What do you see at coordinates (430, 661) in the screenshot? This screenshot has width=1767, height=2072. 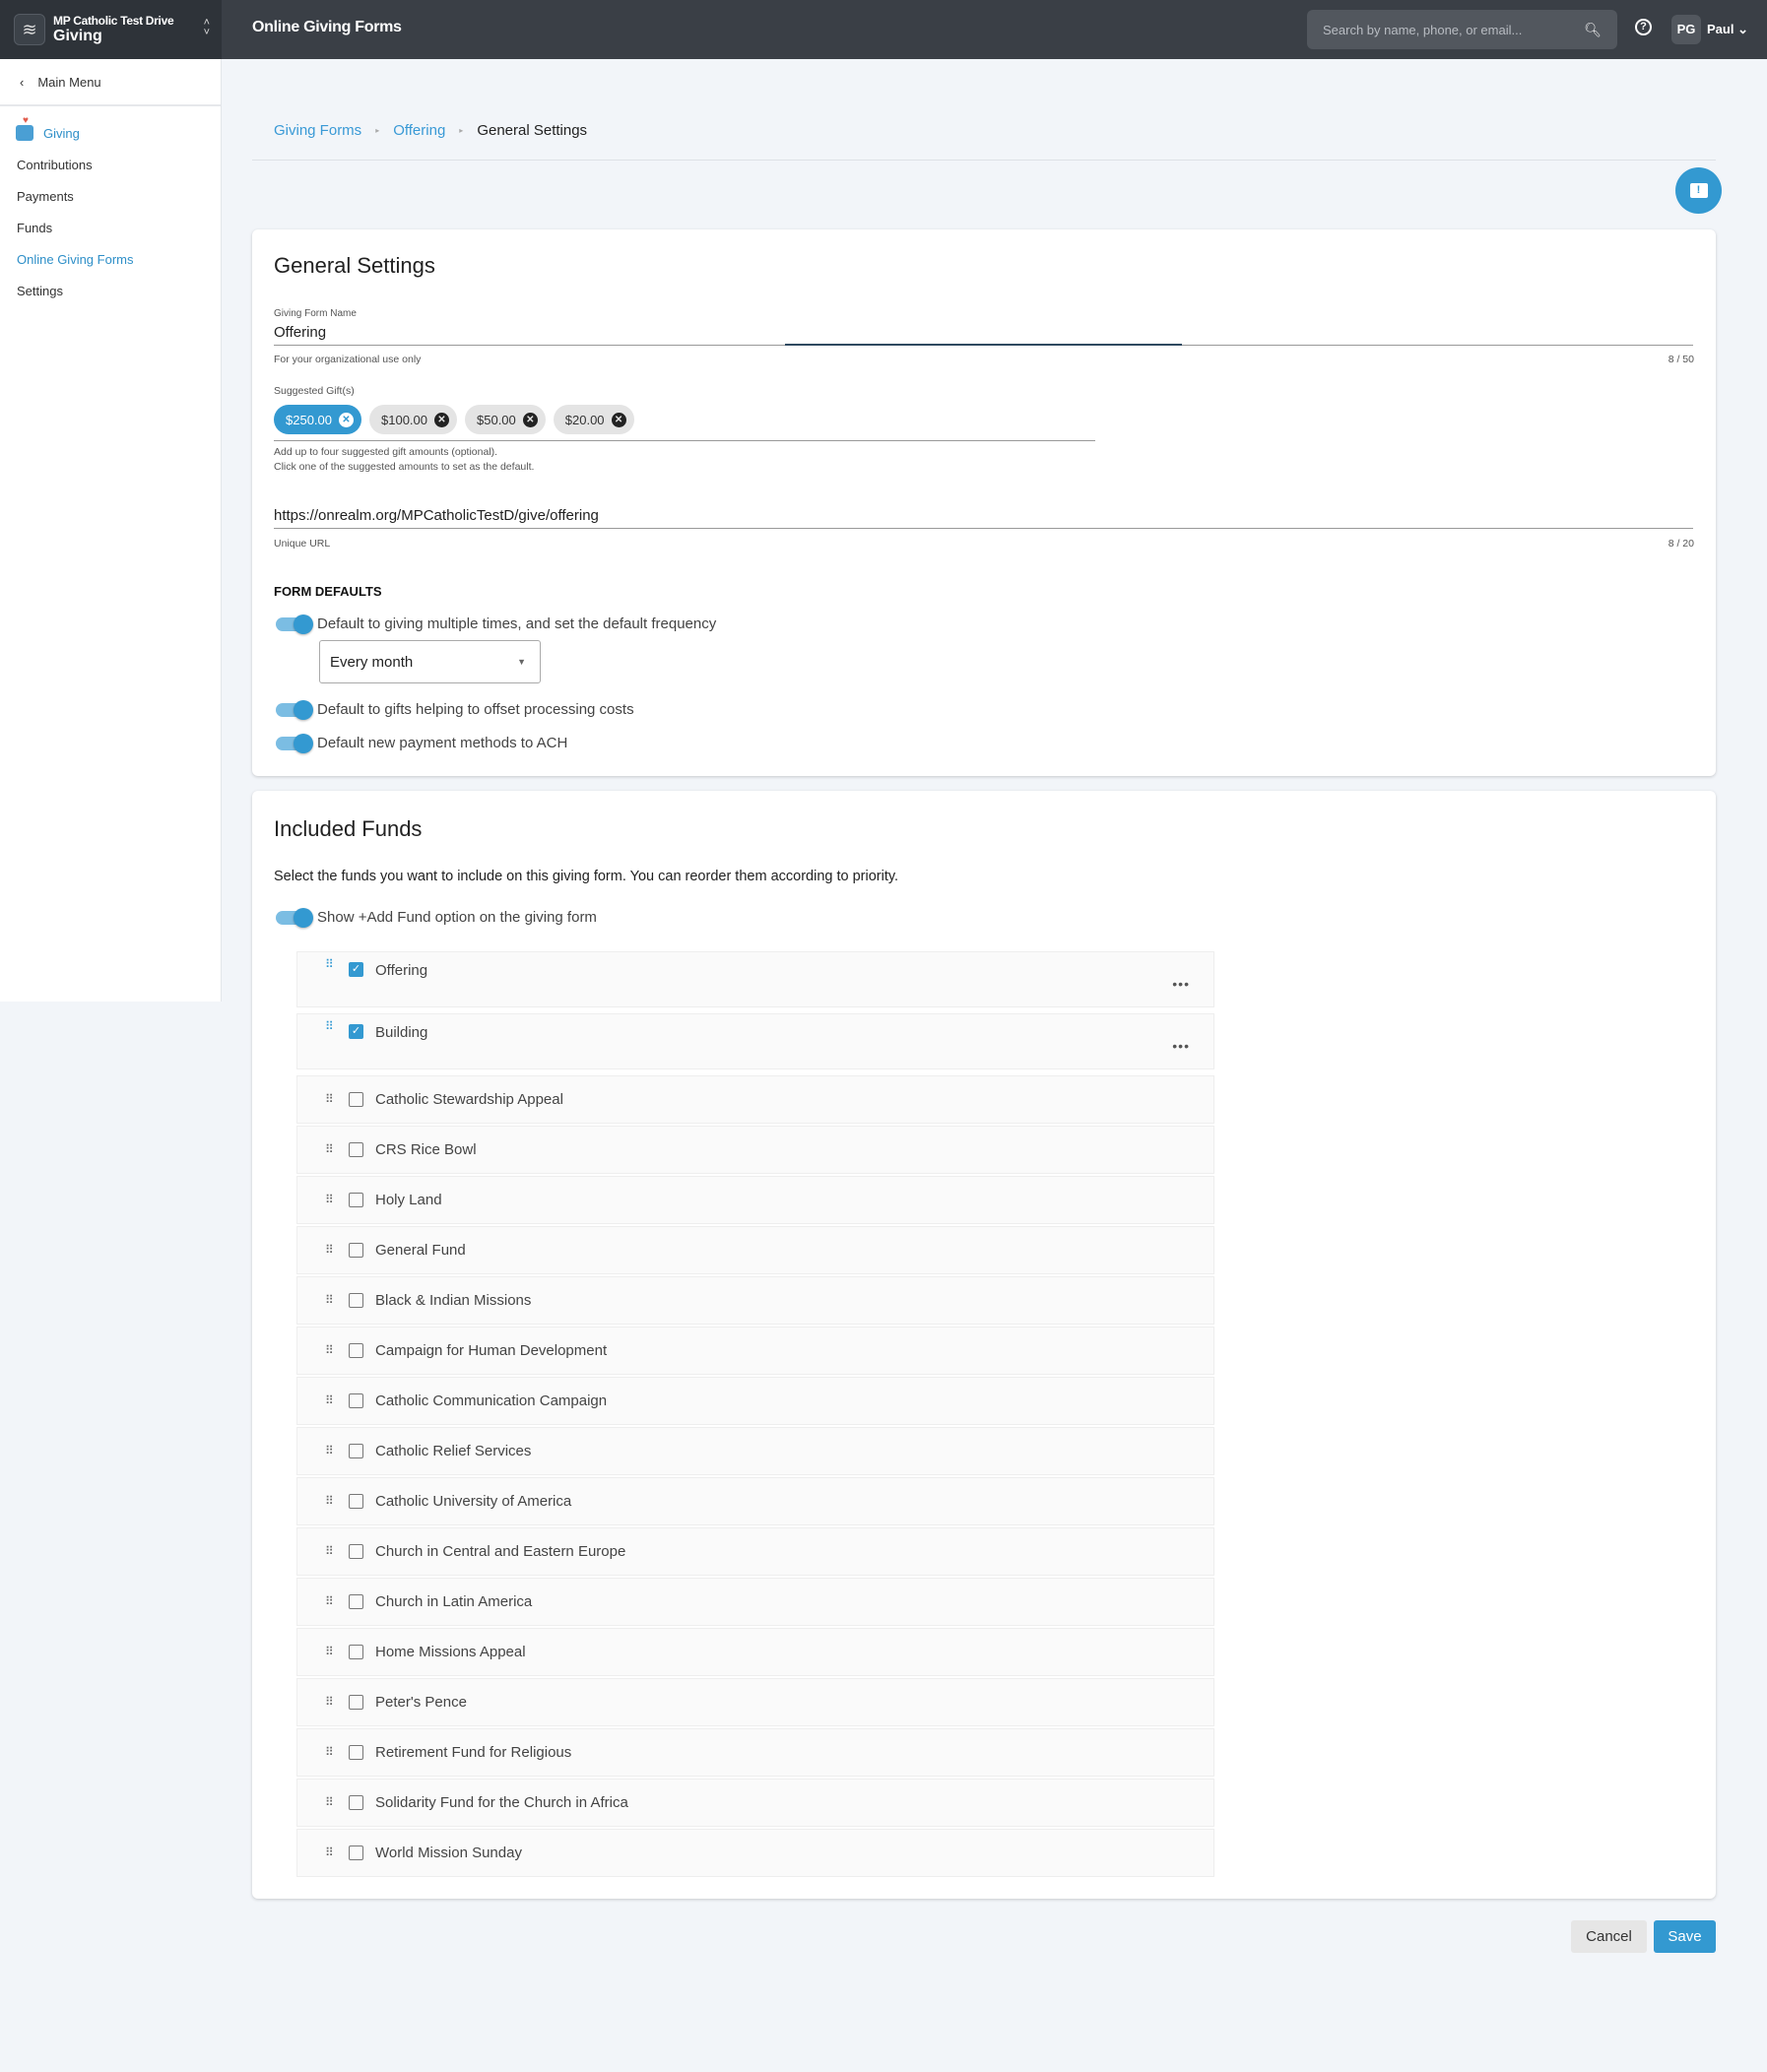 I see `frequency-select: Every month ▼` at bounding box center [430, 661].